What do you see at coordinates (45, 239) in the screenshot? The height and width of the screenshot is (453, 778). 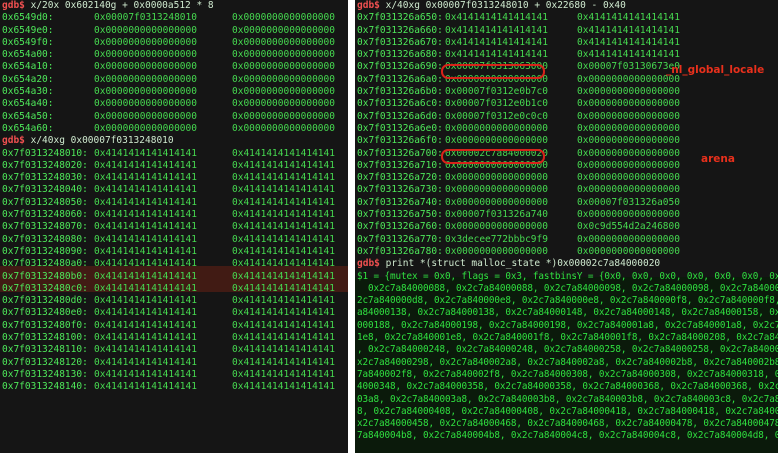 I see `memory-address: 0x7f0313248080:` at bounding box center [45, 239].